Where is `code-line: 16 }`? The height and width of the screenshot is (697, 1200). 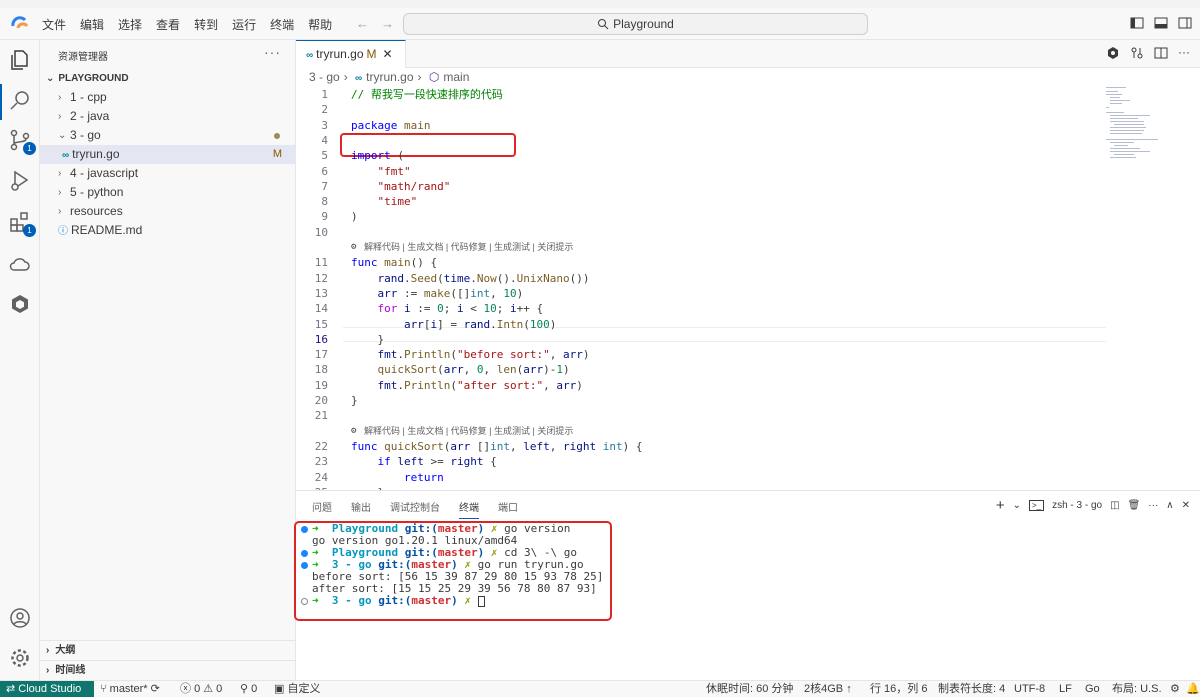 code-line: 16 } is located at coordinates (701, 339).